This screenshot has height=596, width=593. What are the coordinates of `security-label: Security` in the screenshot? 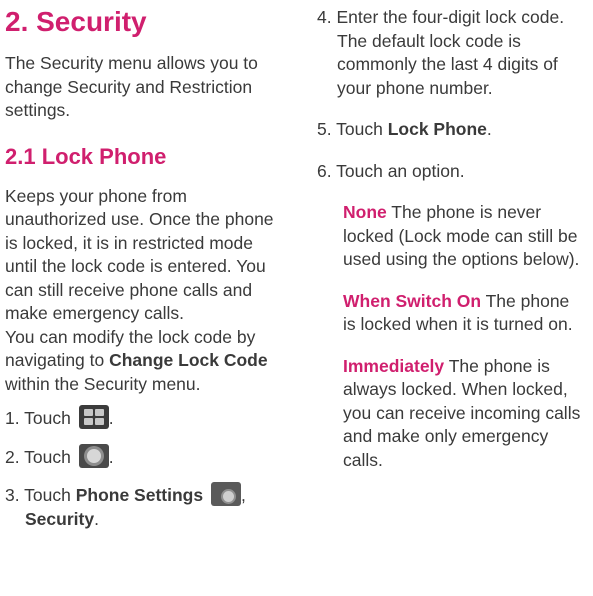 It's located at (60, 518).